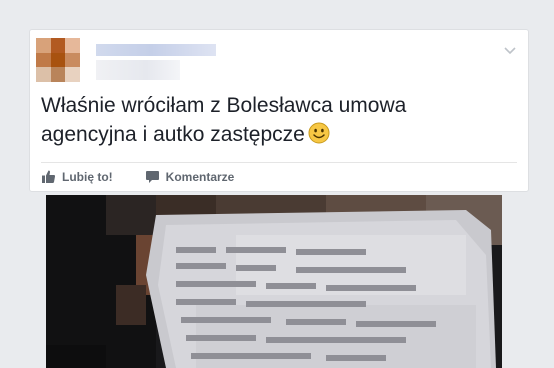 The height and width of the screenshot is (368, 554). What do you see at coordinates (137, 176) in the screenshot?
I see `action-bar: Lubię to! Komentarze` at bounding box center [137, 176].